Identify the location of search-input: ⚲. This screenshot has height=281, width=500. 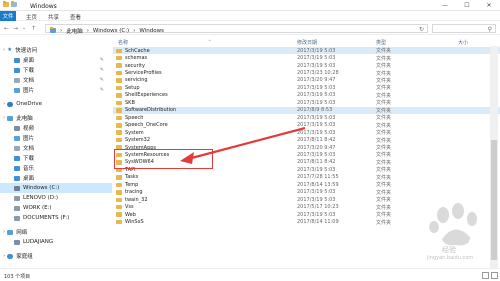
(464, 28).